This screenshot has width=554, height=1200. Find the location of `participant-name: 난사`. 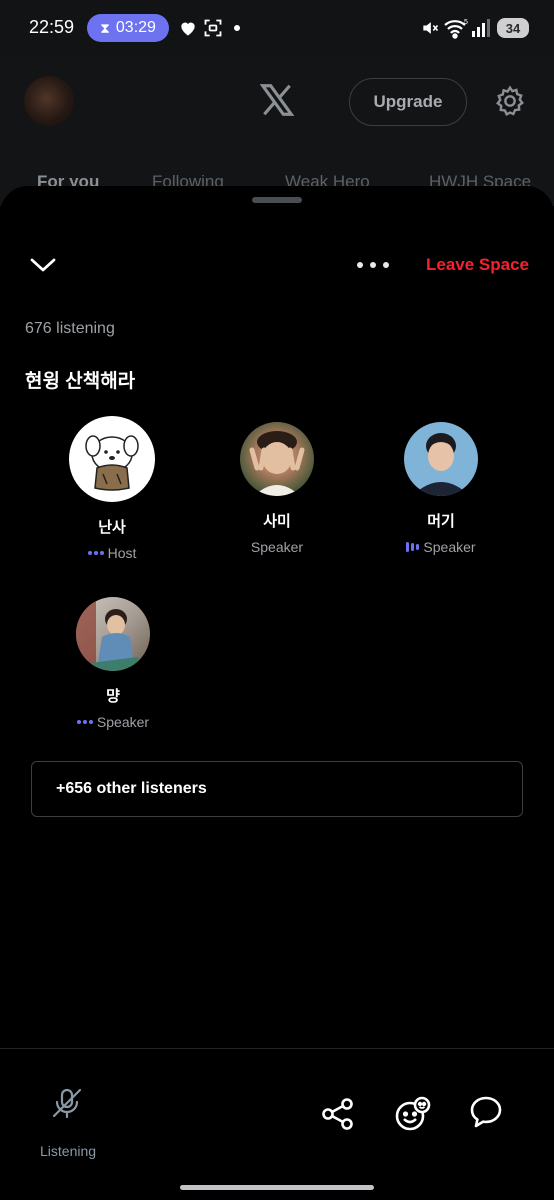

participant-name: 난사 is located at coordinates (112, 527).